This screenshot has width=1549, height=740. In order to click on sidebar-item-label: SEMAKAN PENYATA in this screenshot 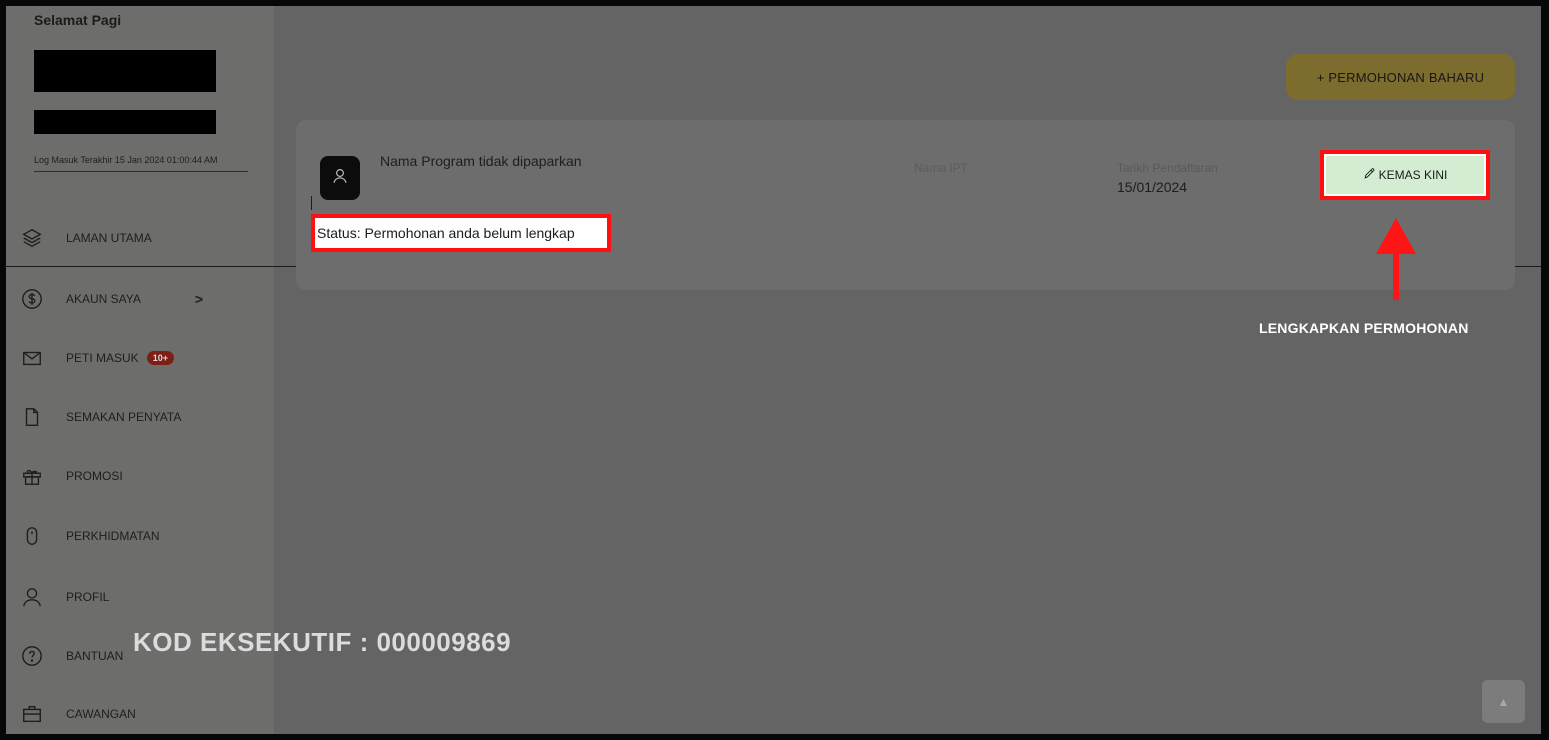, I will do `click(124, 417)`.